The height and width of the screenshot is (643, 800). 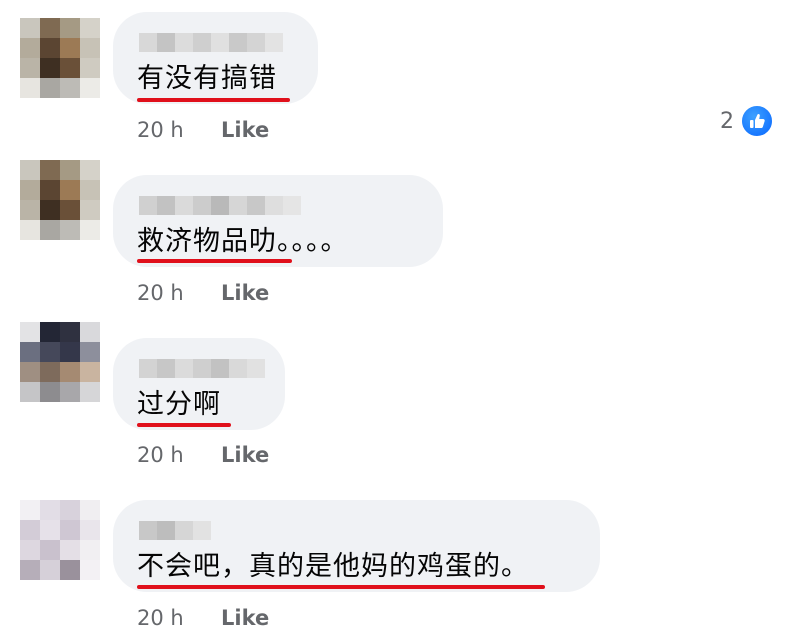 I want to click on comment-bubble: 不会吧，真的是他妈的鸡蛋的。, so click(x=356, y=546).